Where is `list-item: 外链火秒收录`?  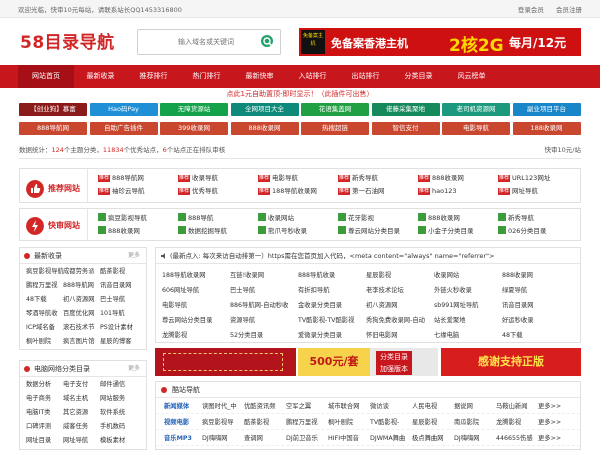 list-item: 外链火秒收录 is located at coordinates (468, 290).